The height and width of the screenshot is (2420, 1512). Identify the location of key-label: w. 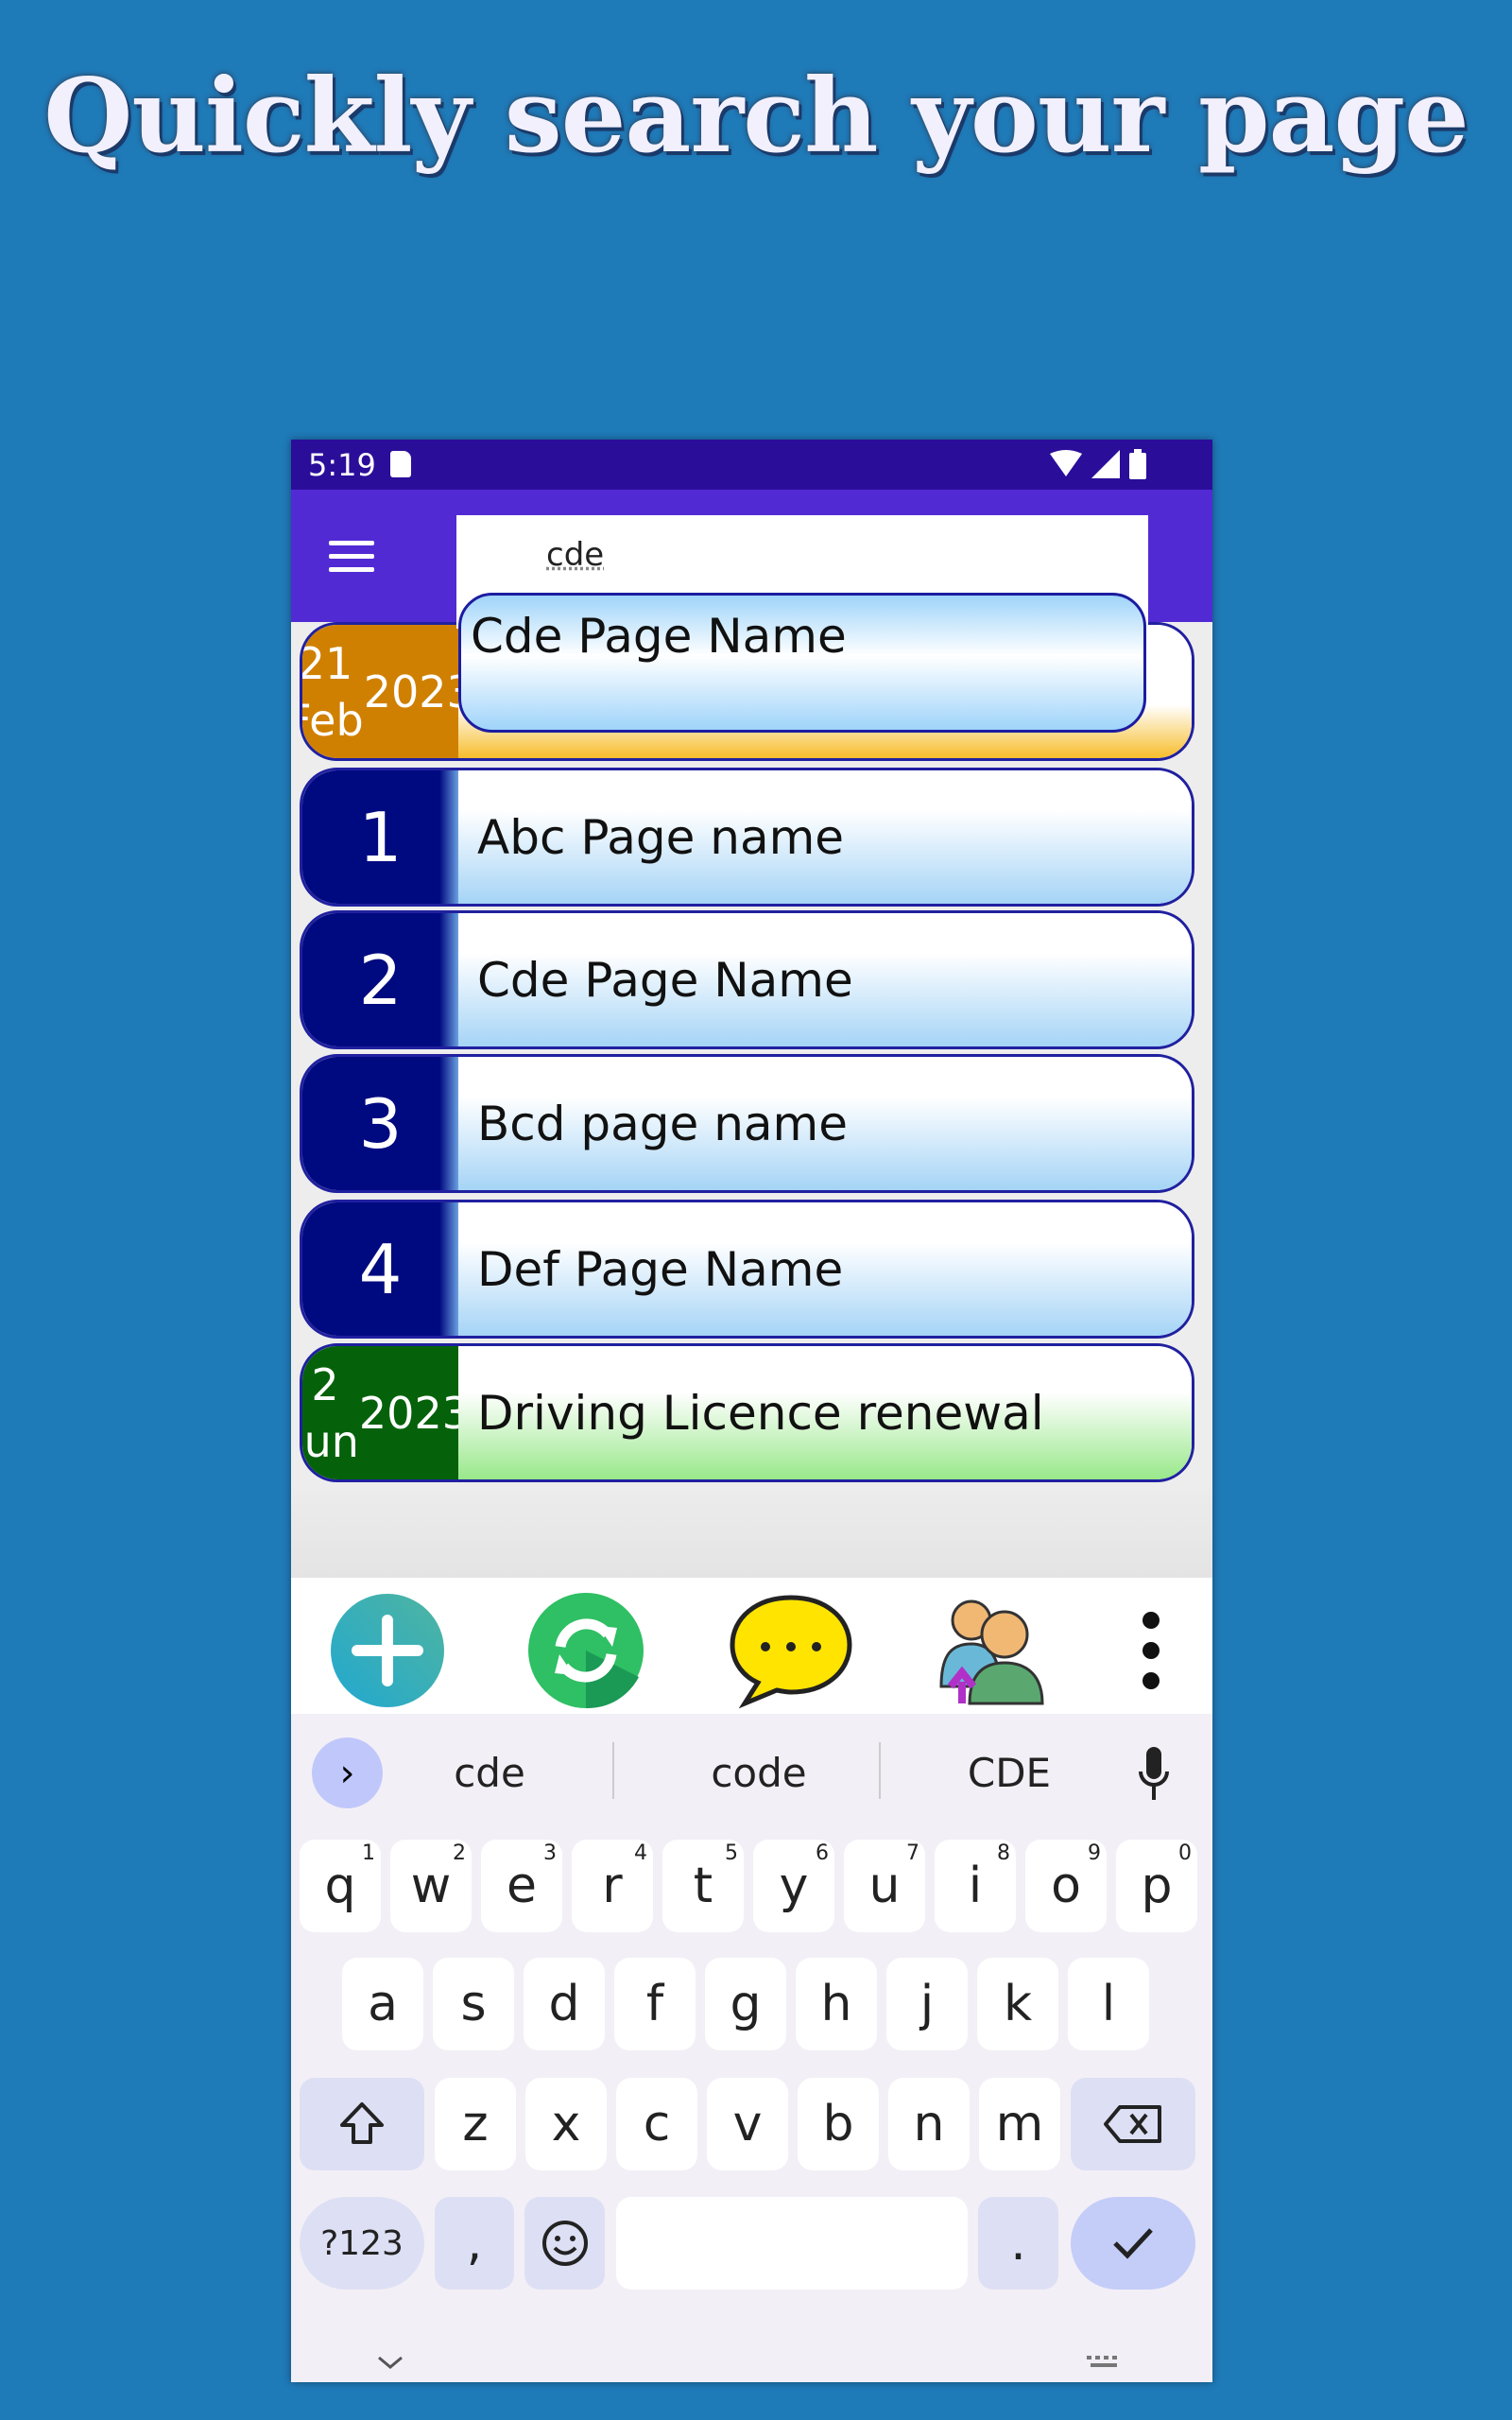
(431, 1886).